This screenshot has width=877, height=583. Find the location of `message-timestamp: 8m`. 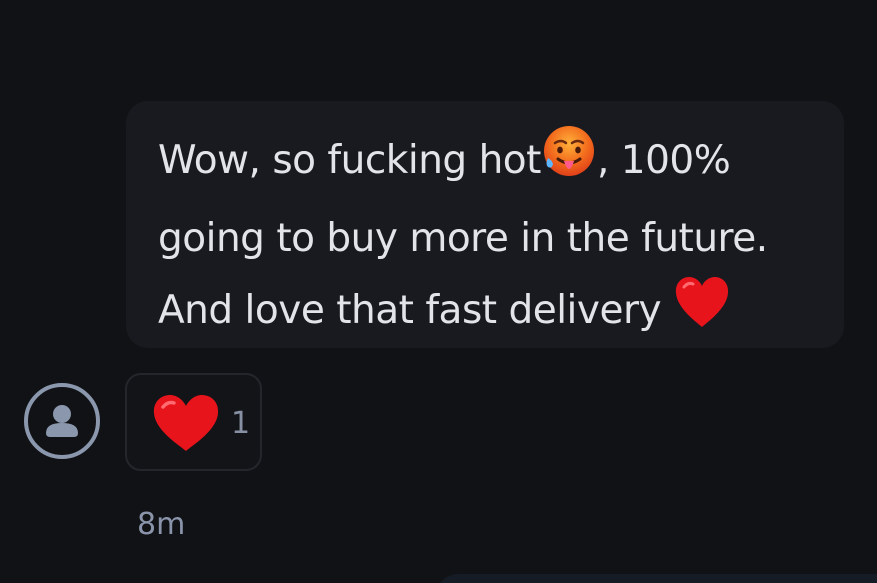

message-timestamp: 8m is located at coordinates (161, 524).